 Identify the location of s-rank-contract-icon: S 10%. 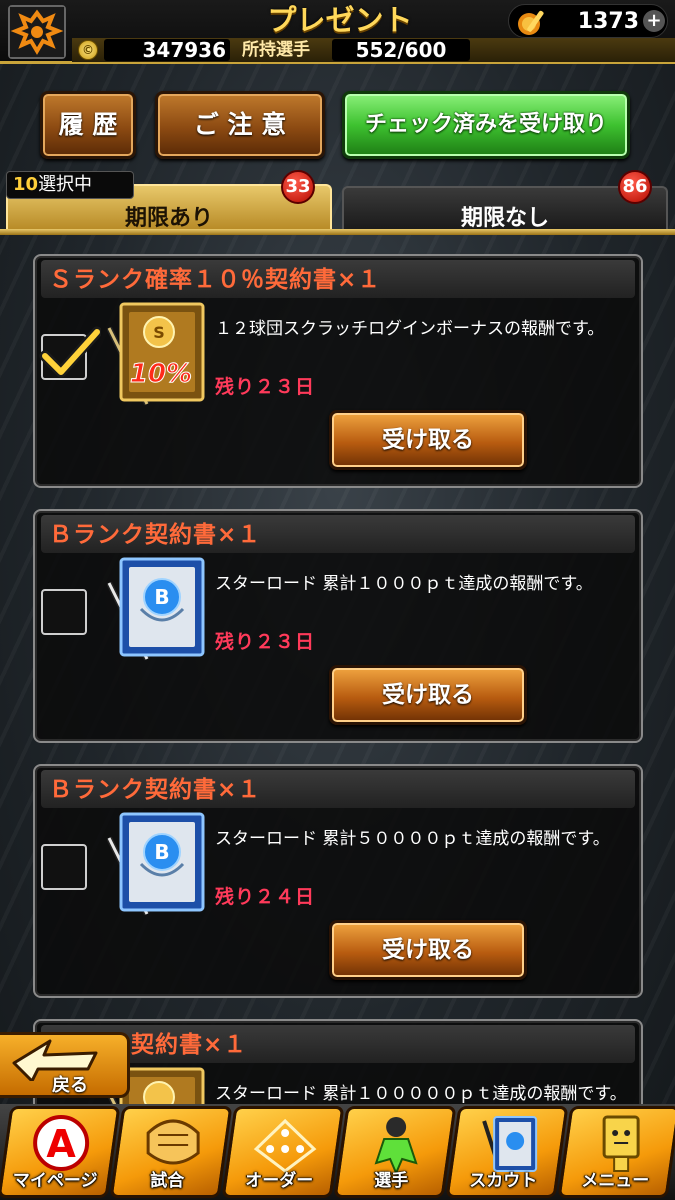
(156, 354).